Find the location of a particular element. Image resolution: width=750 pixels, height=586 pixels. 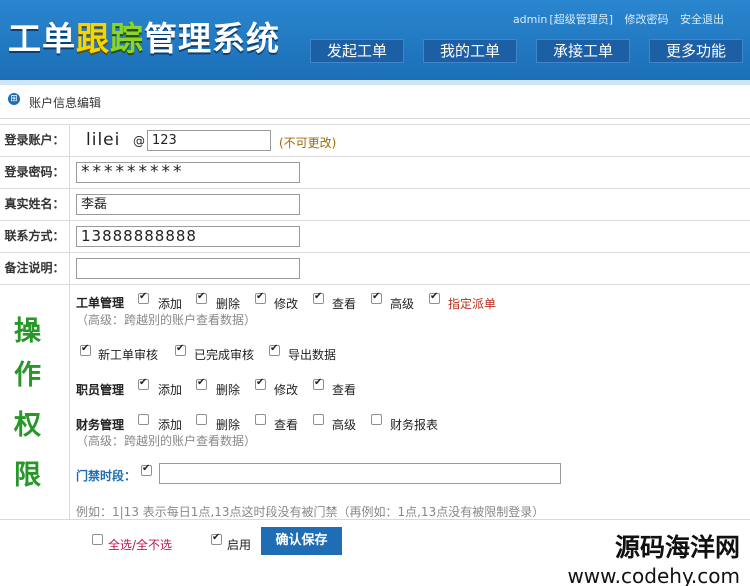

realname-input: 李磊 is located at coordinates (188, 204).